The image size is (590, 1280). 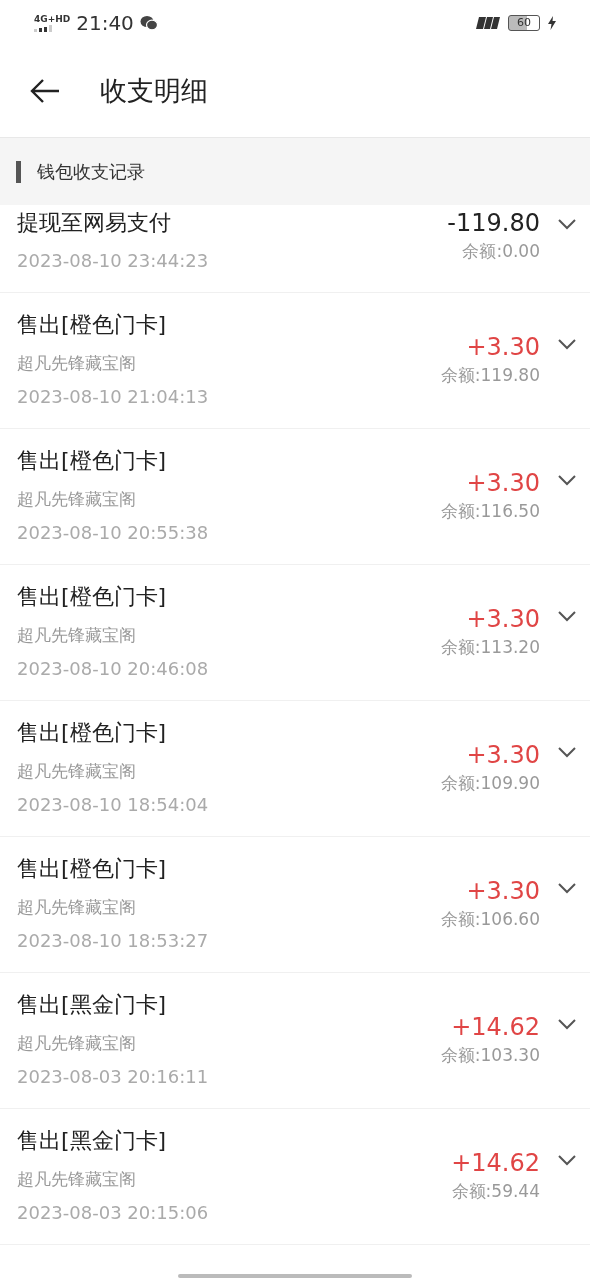 I want to click on battery-icon: 60, so click(x=524, y=22).